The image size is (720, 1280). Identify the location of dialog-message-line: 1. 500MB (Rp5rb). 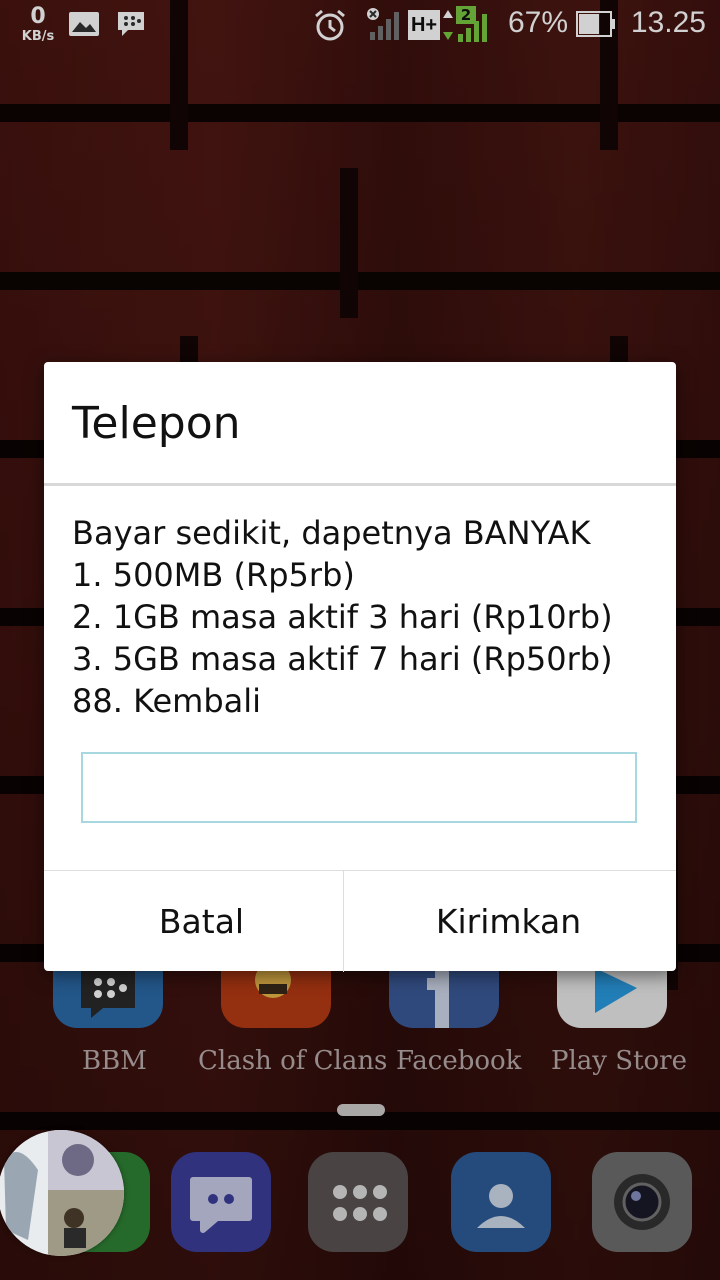
(213, 575).